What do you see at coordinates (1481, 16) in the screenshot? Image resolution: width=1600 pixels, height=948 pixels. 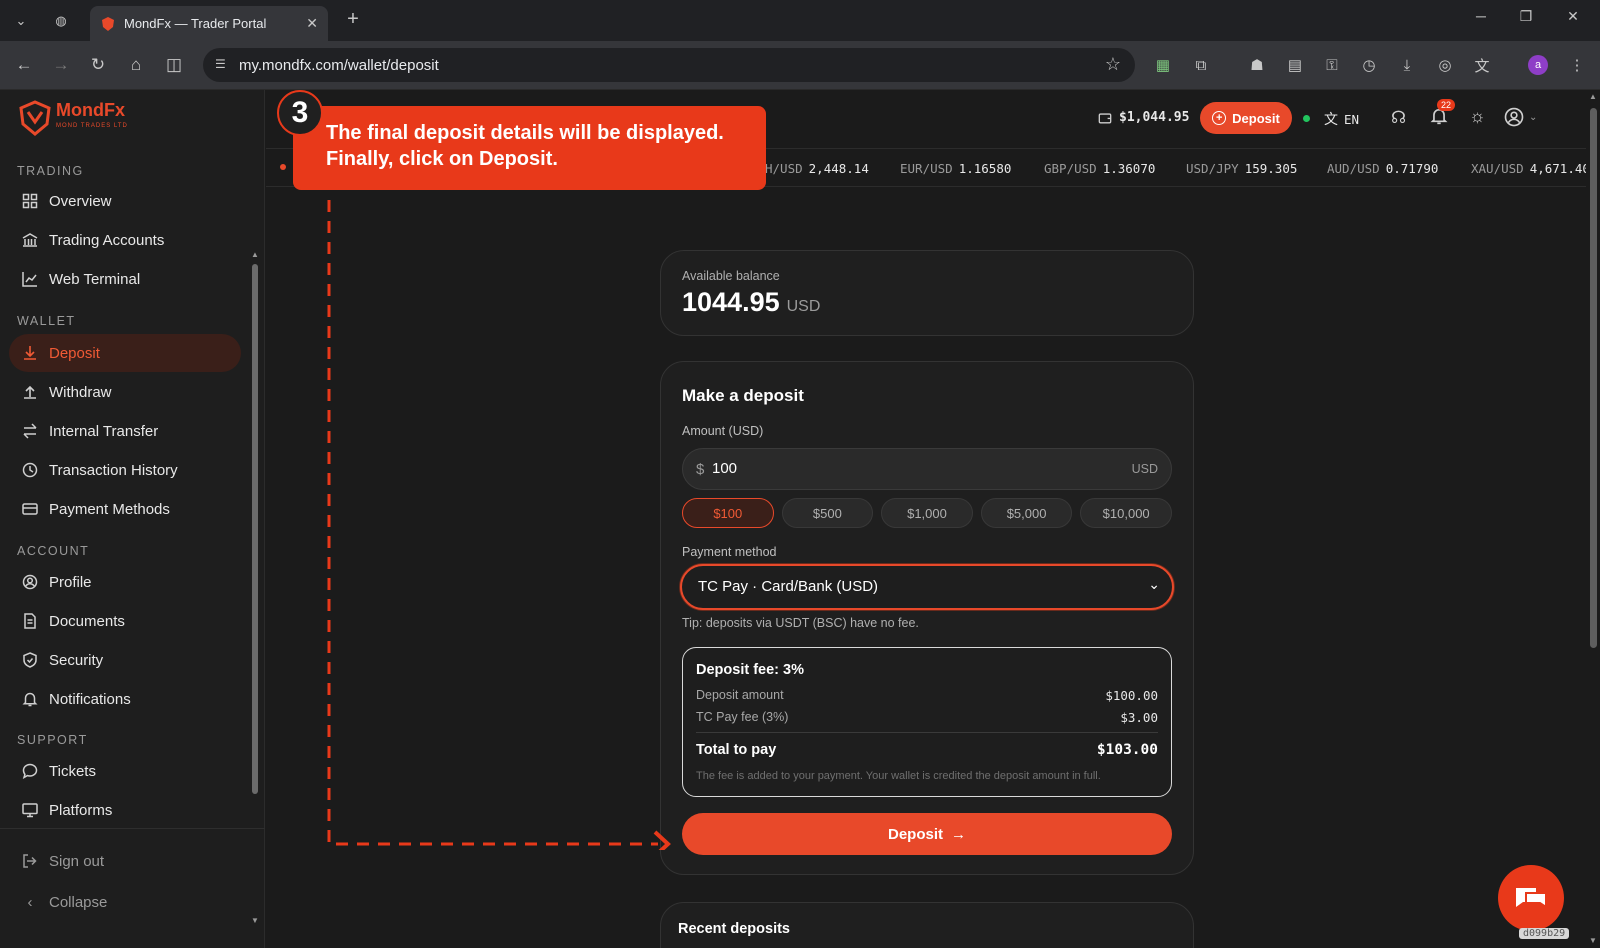 I see `minimize-button: ─` at bounding box center [1481, 16].